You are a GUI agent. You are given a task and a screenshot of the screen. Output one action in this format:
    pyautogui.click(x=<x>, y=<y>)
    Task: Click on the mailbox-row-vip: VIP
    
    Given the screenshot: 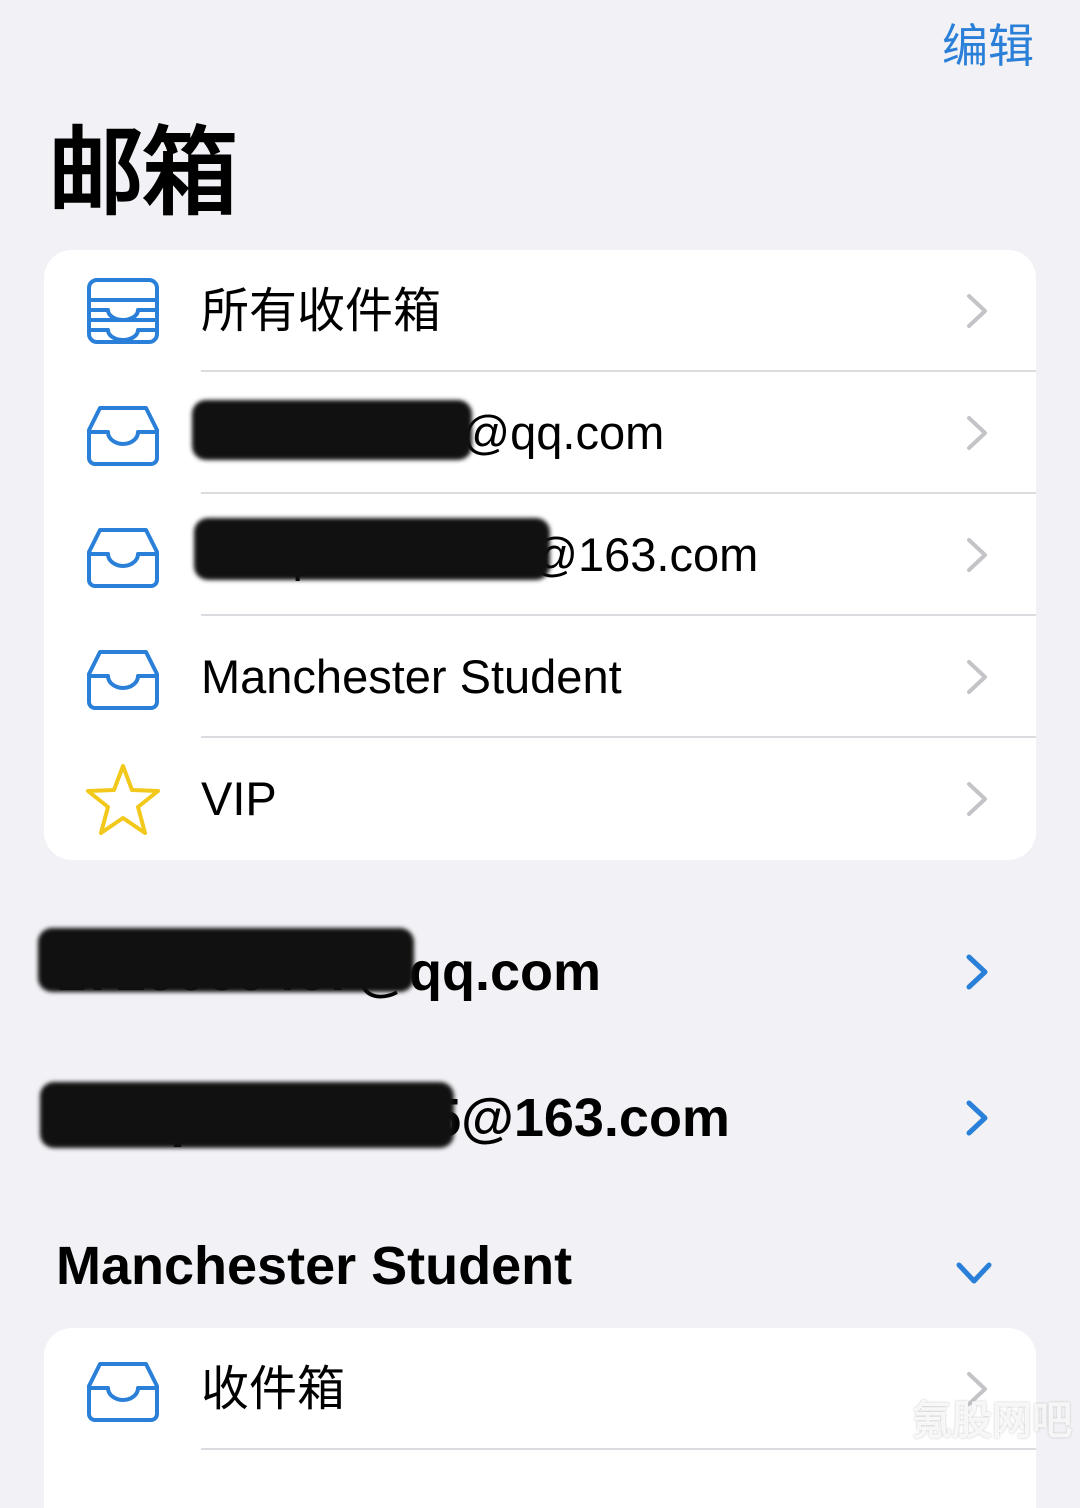 What is the action you would take?
    pyautogui.click(x=540, y=799)
    